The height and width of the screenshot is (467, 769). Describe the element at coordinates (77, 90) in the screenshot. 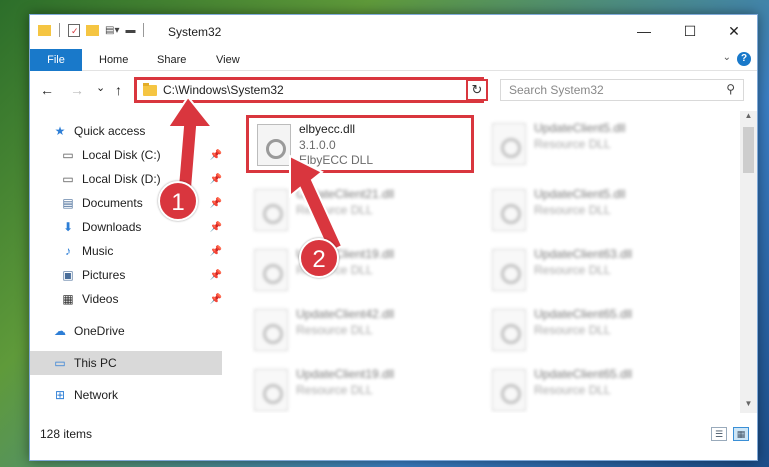

I see `forward-button: →` at that location.